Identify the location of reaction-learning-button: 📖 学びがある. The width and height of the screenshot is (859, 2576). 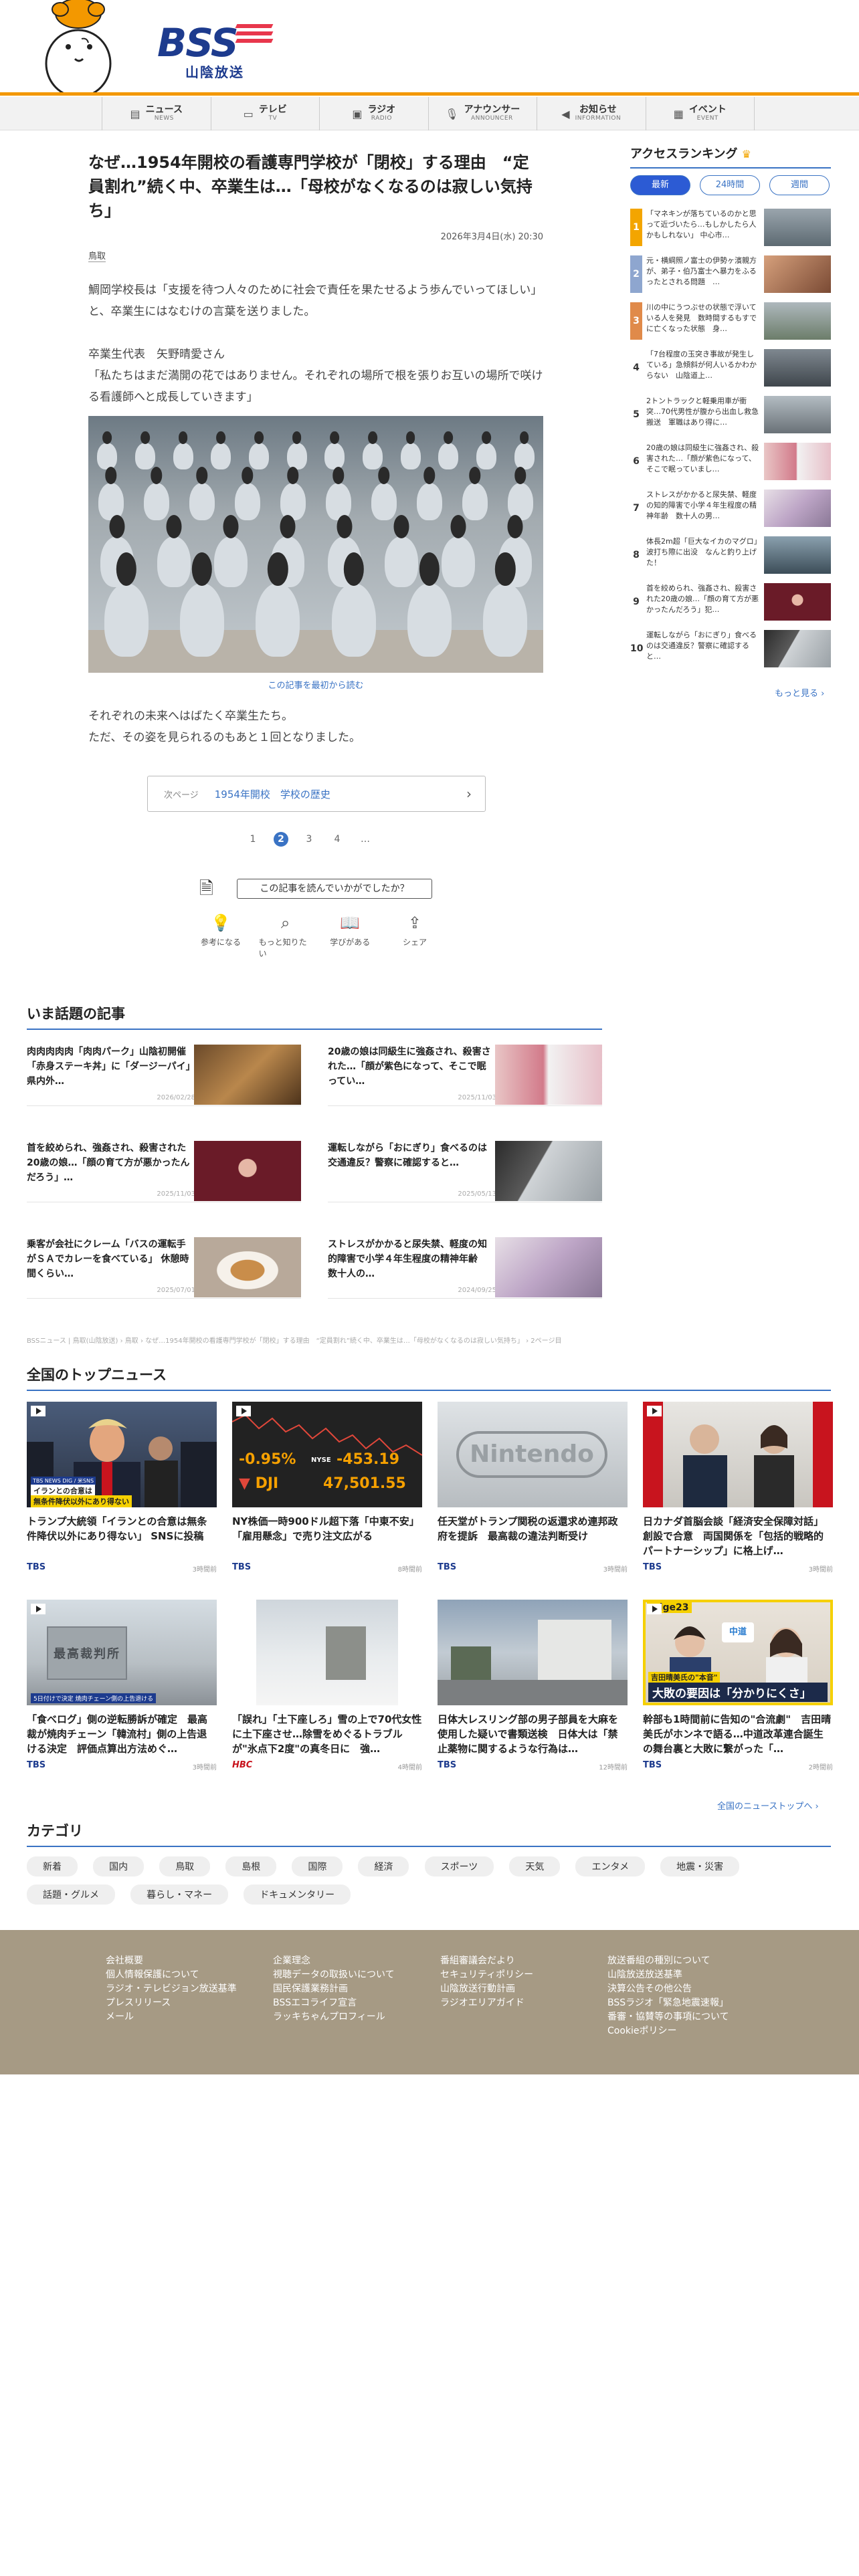
(350, 937).